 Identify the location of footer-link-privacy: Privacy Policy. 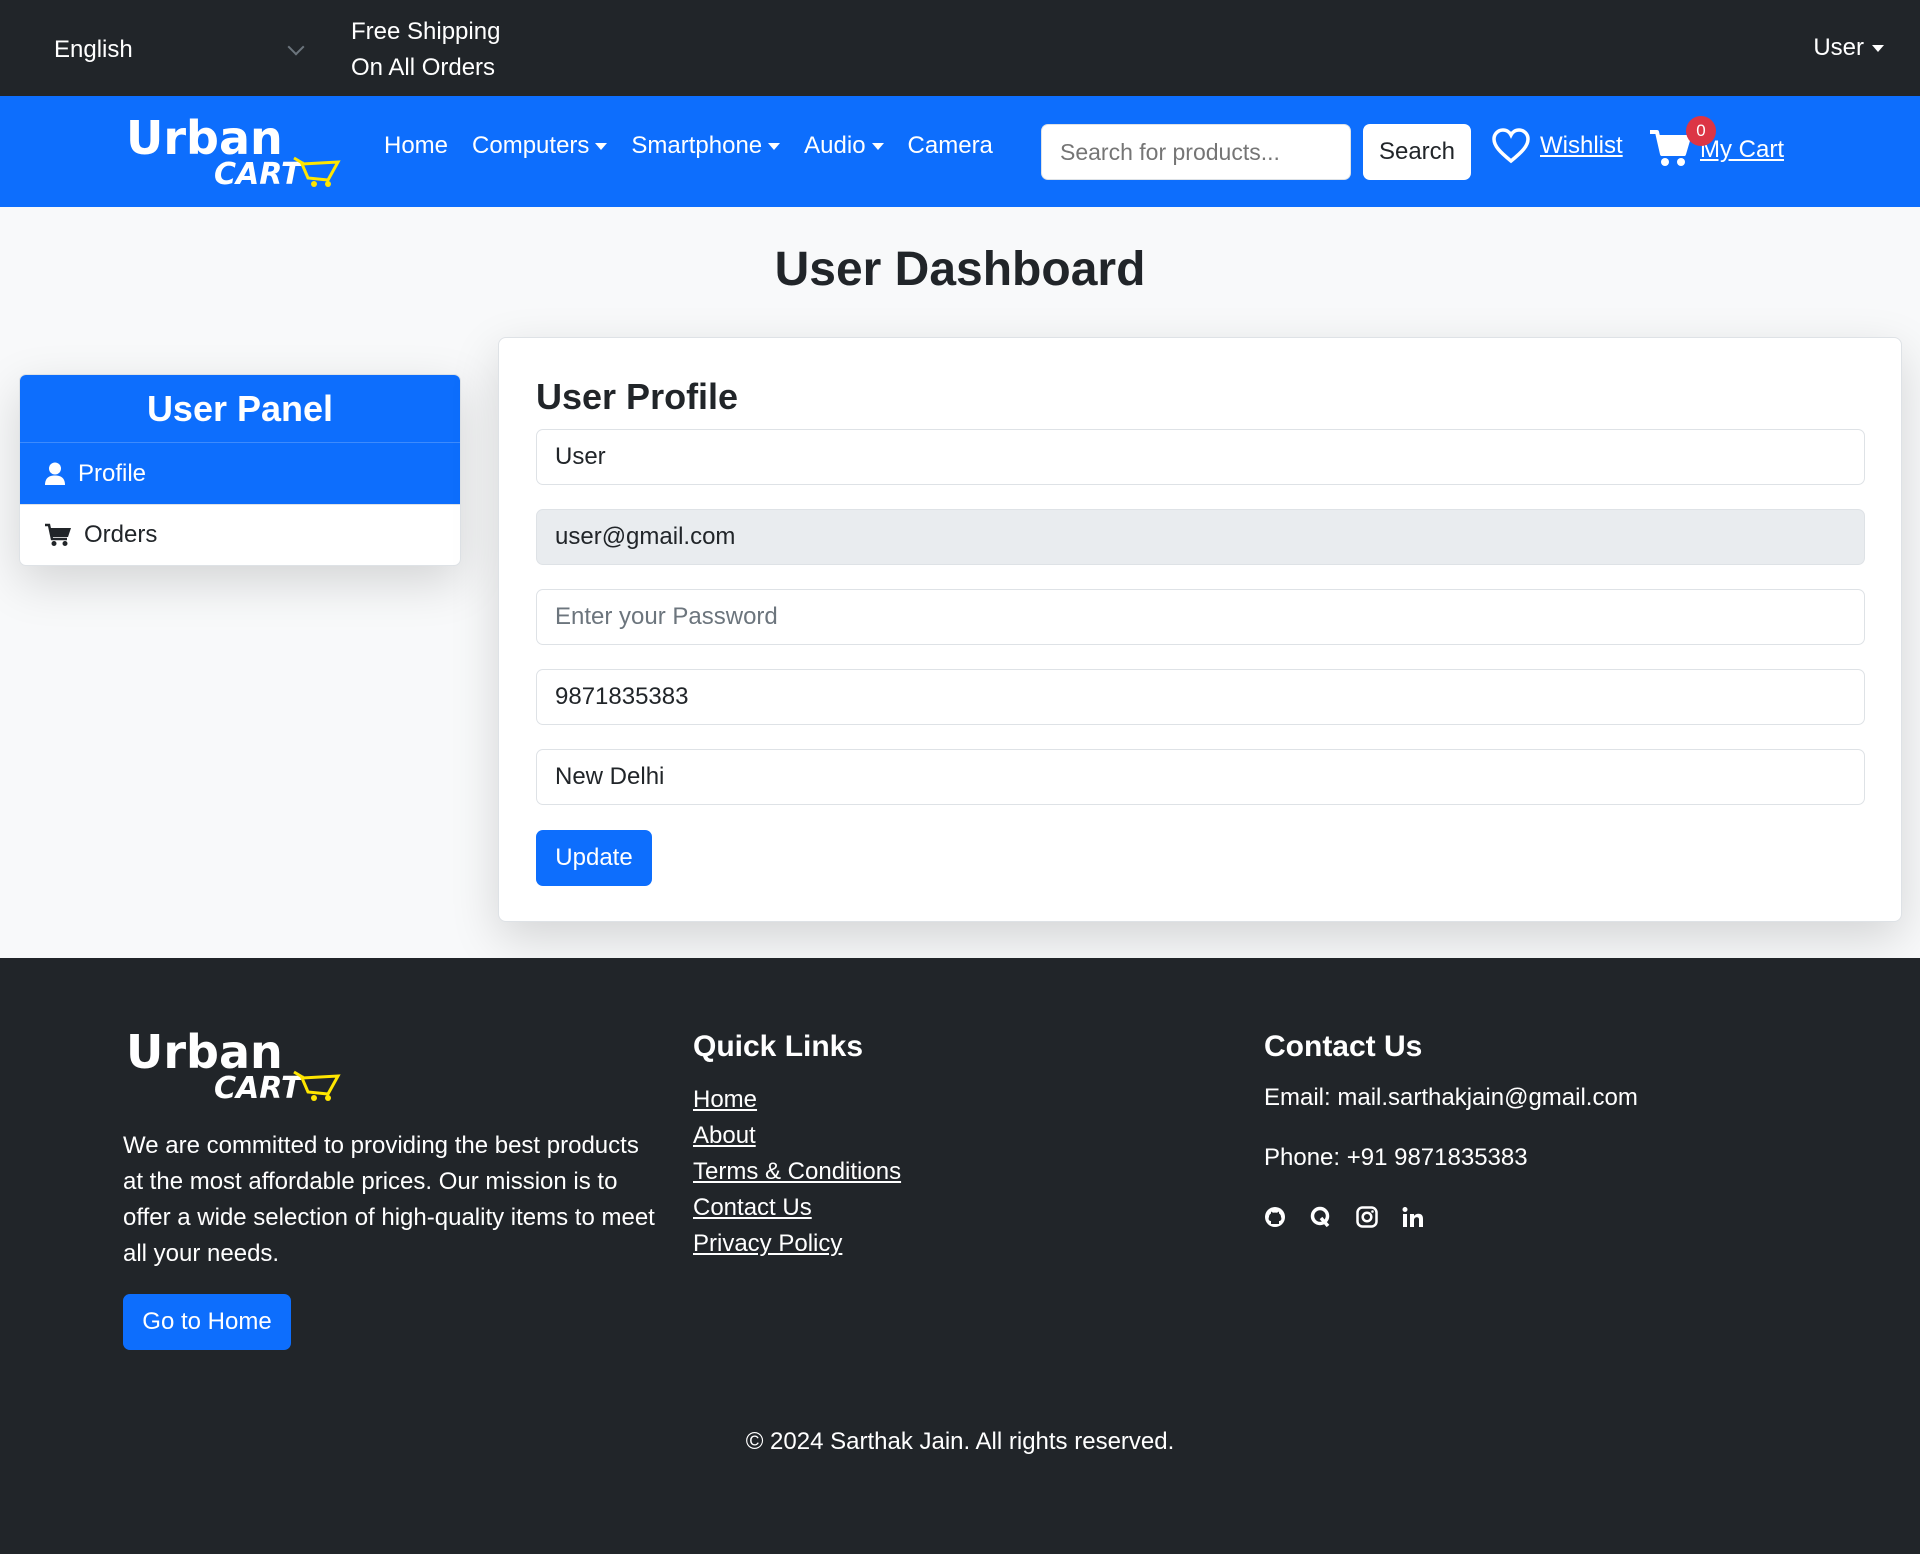
(797, 1244).